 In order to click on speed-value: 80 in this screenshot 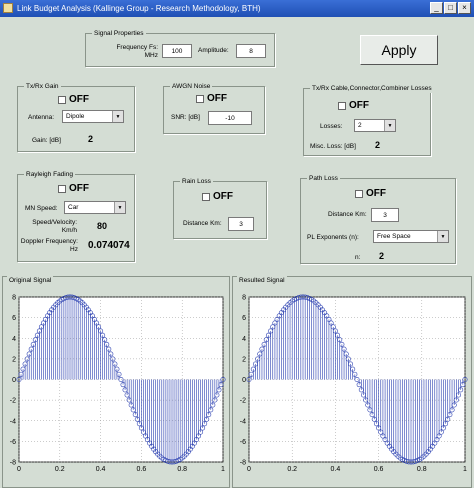, I will do `click(102, 226)`.